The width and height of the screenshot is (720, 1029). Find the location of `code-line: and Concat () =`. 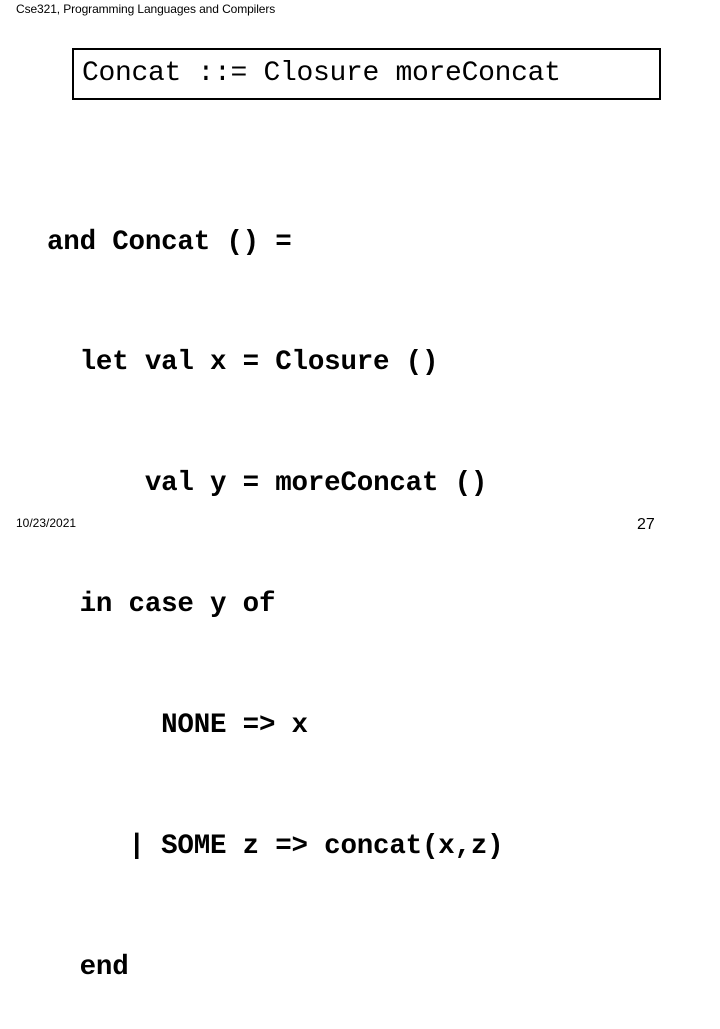

code-line: and Concat () = is located at coordinates (169, 242).